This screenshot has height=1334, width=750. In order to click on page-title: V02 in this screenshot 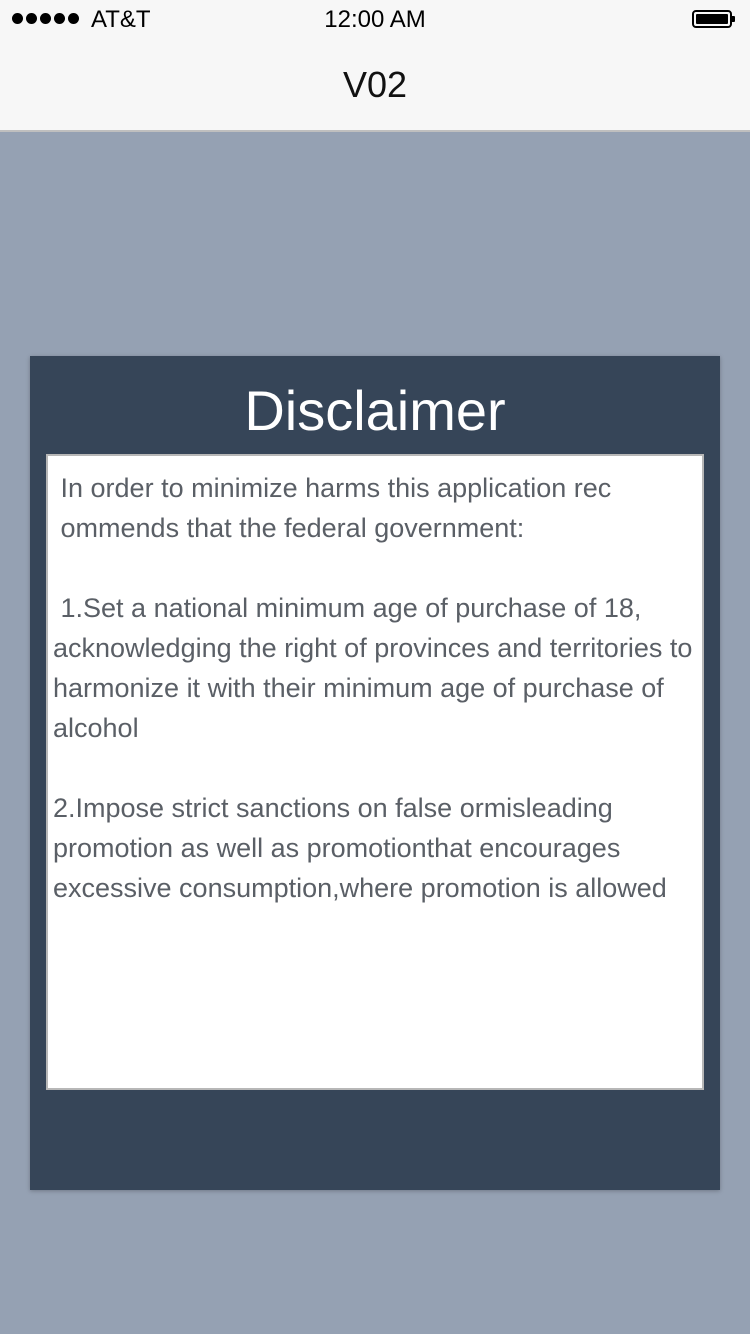, I will do `click(375, 84)`.